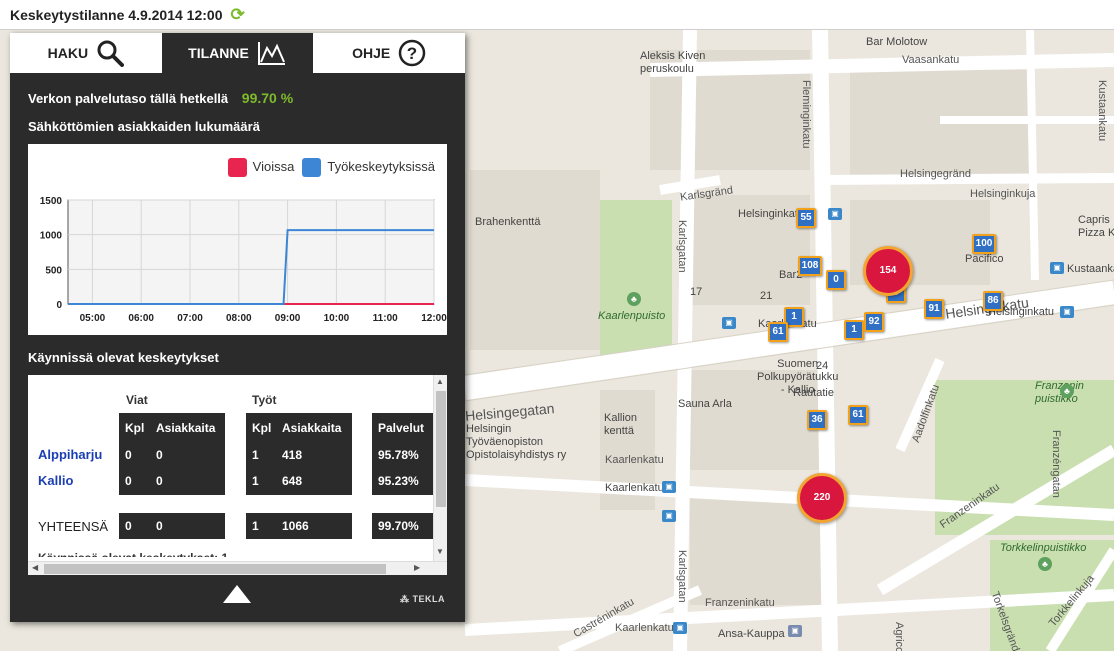  Describe the element at coordinates (897, 42) in the screenshot. I see `poi-label: Bar Molotow` at that location.